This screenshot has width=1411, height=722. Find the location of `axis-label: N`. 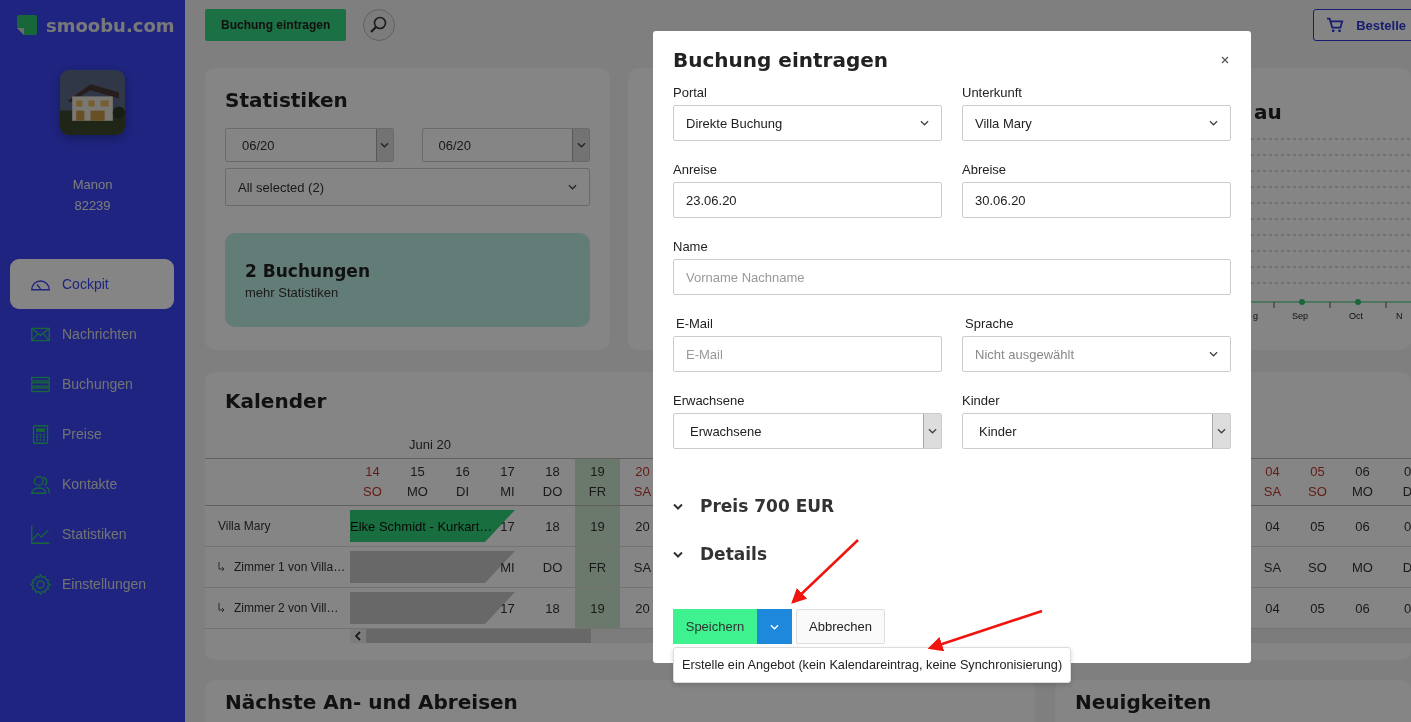

axis-label: N is located at coordinates (1399, 316).